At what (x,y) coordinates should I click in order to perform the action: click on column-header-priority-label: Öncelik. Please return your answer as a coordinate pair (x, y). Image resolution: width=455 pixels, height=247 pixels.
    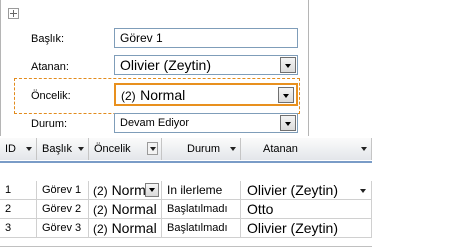
    Looking at the image, I should click on (112, 149).